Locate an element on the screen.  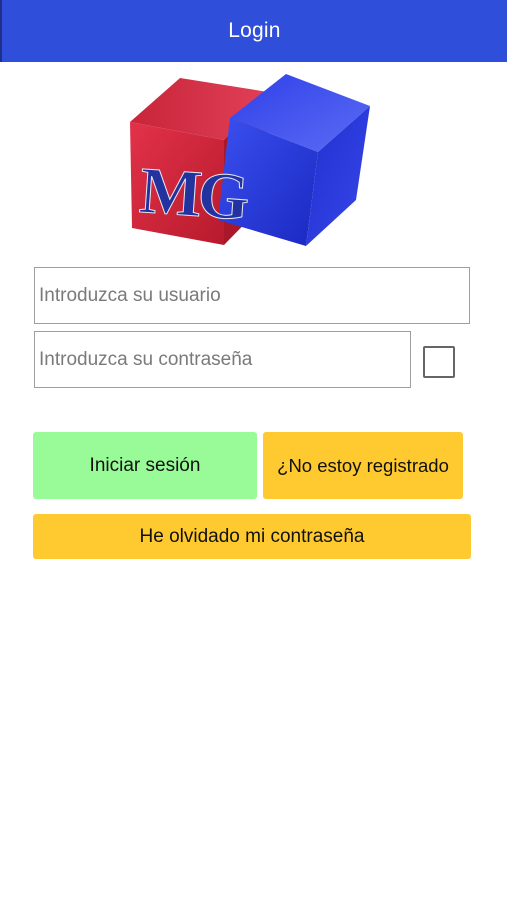
mg-logo: MG is located at coordinates (250, 160).